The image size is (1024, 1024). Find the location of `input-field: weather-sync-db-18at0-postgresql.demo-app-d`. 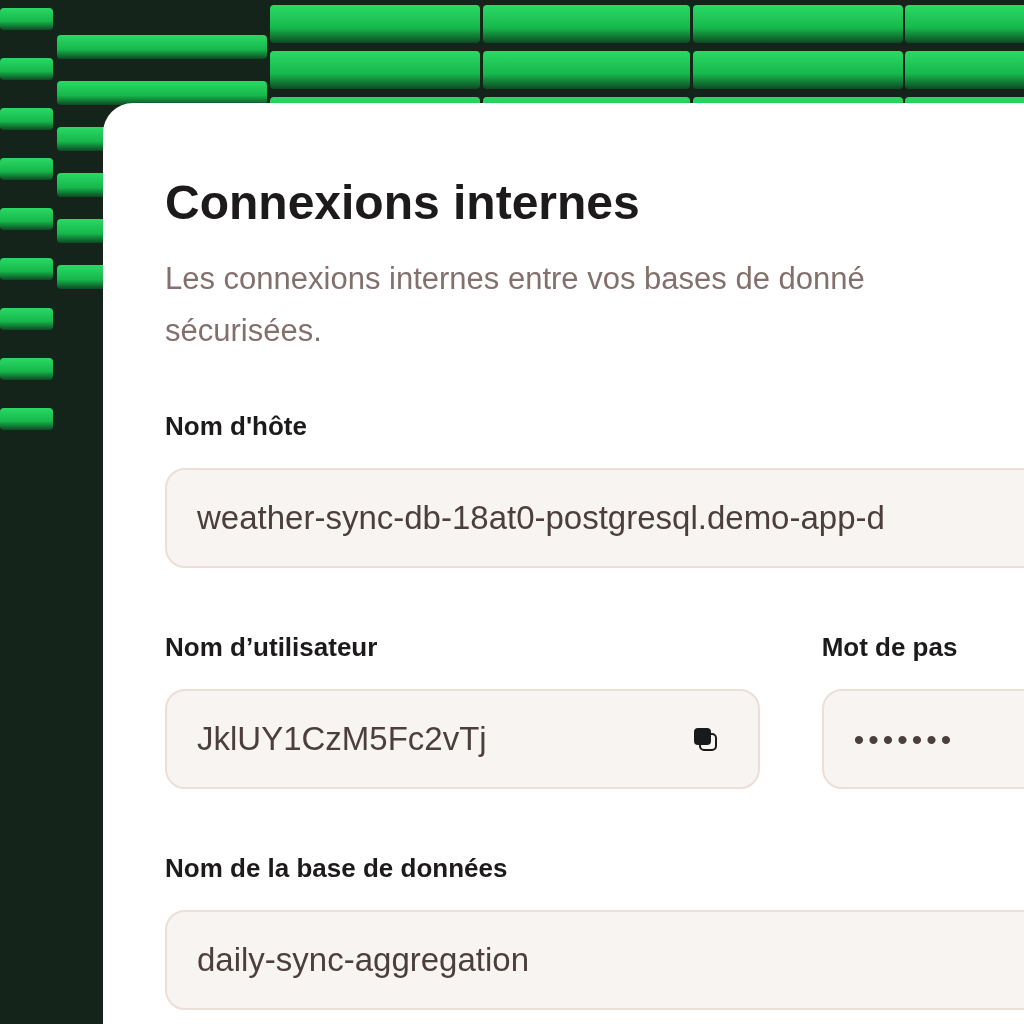

input-field: weather-sync-db-18at0-postgresql.demo-app-d is located at coordinates (594, 518).